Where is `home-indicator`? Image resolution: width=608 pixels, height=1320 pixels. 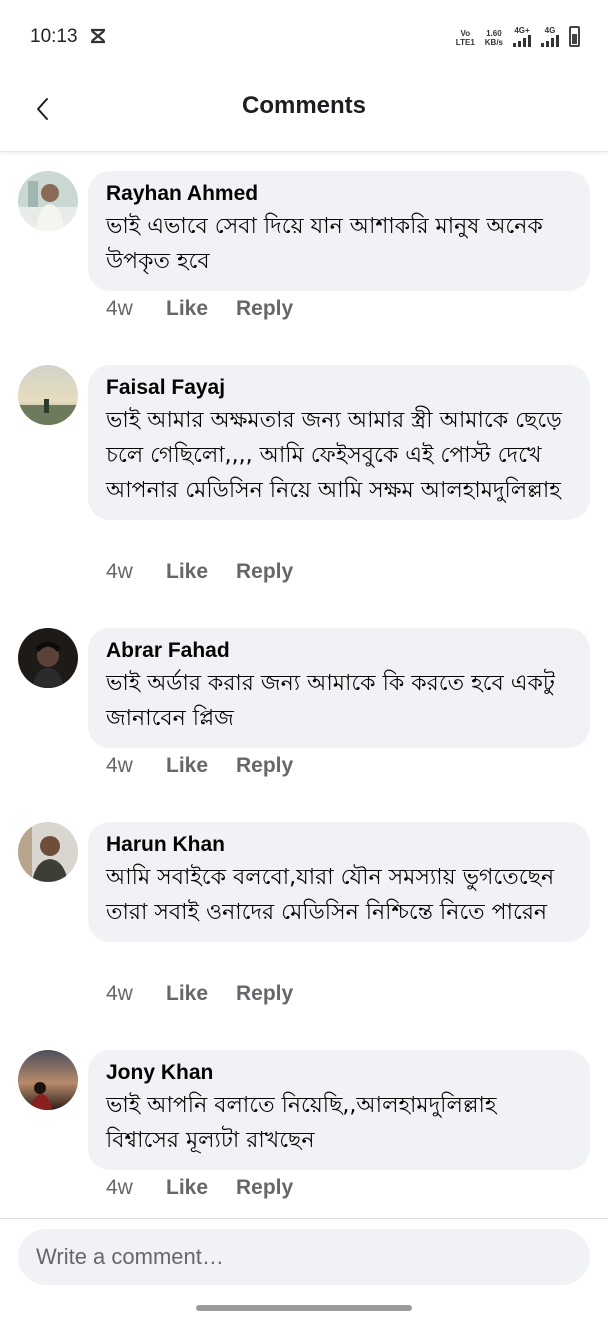
home-indicator is located at coordinates (304, 1308).